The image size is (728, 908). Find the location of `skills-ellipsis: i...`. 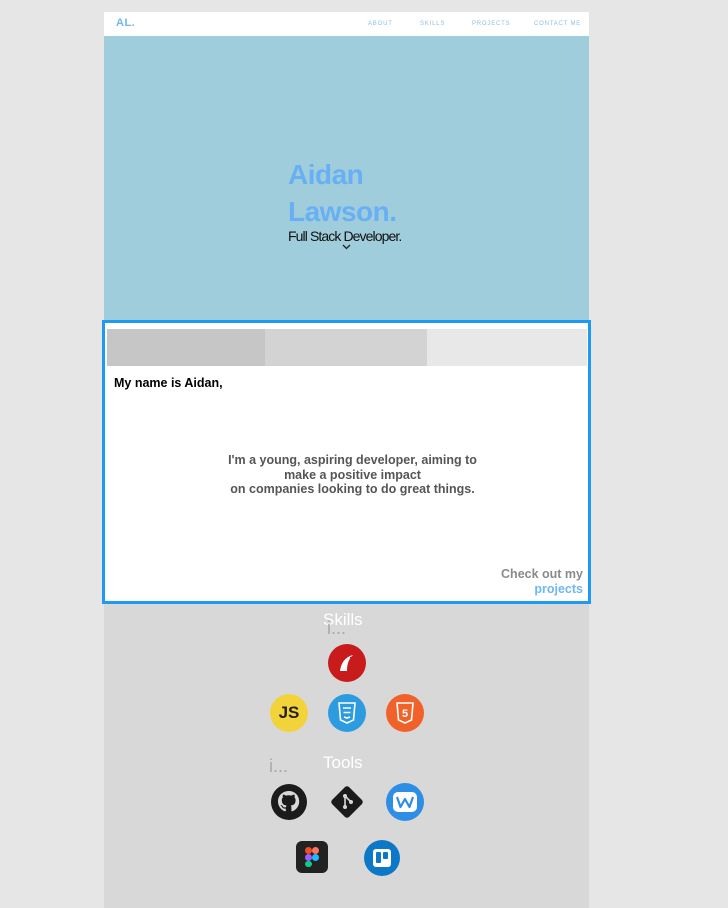

skills-ellipsis: i... is located at coordinates (337, 628).